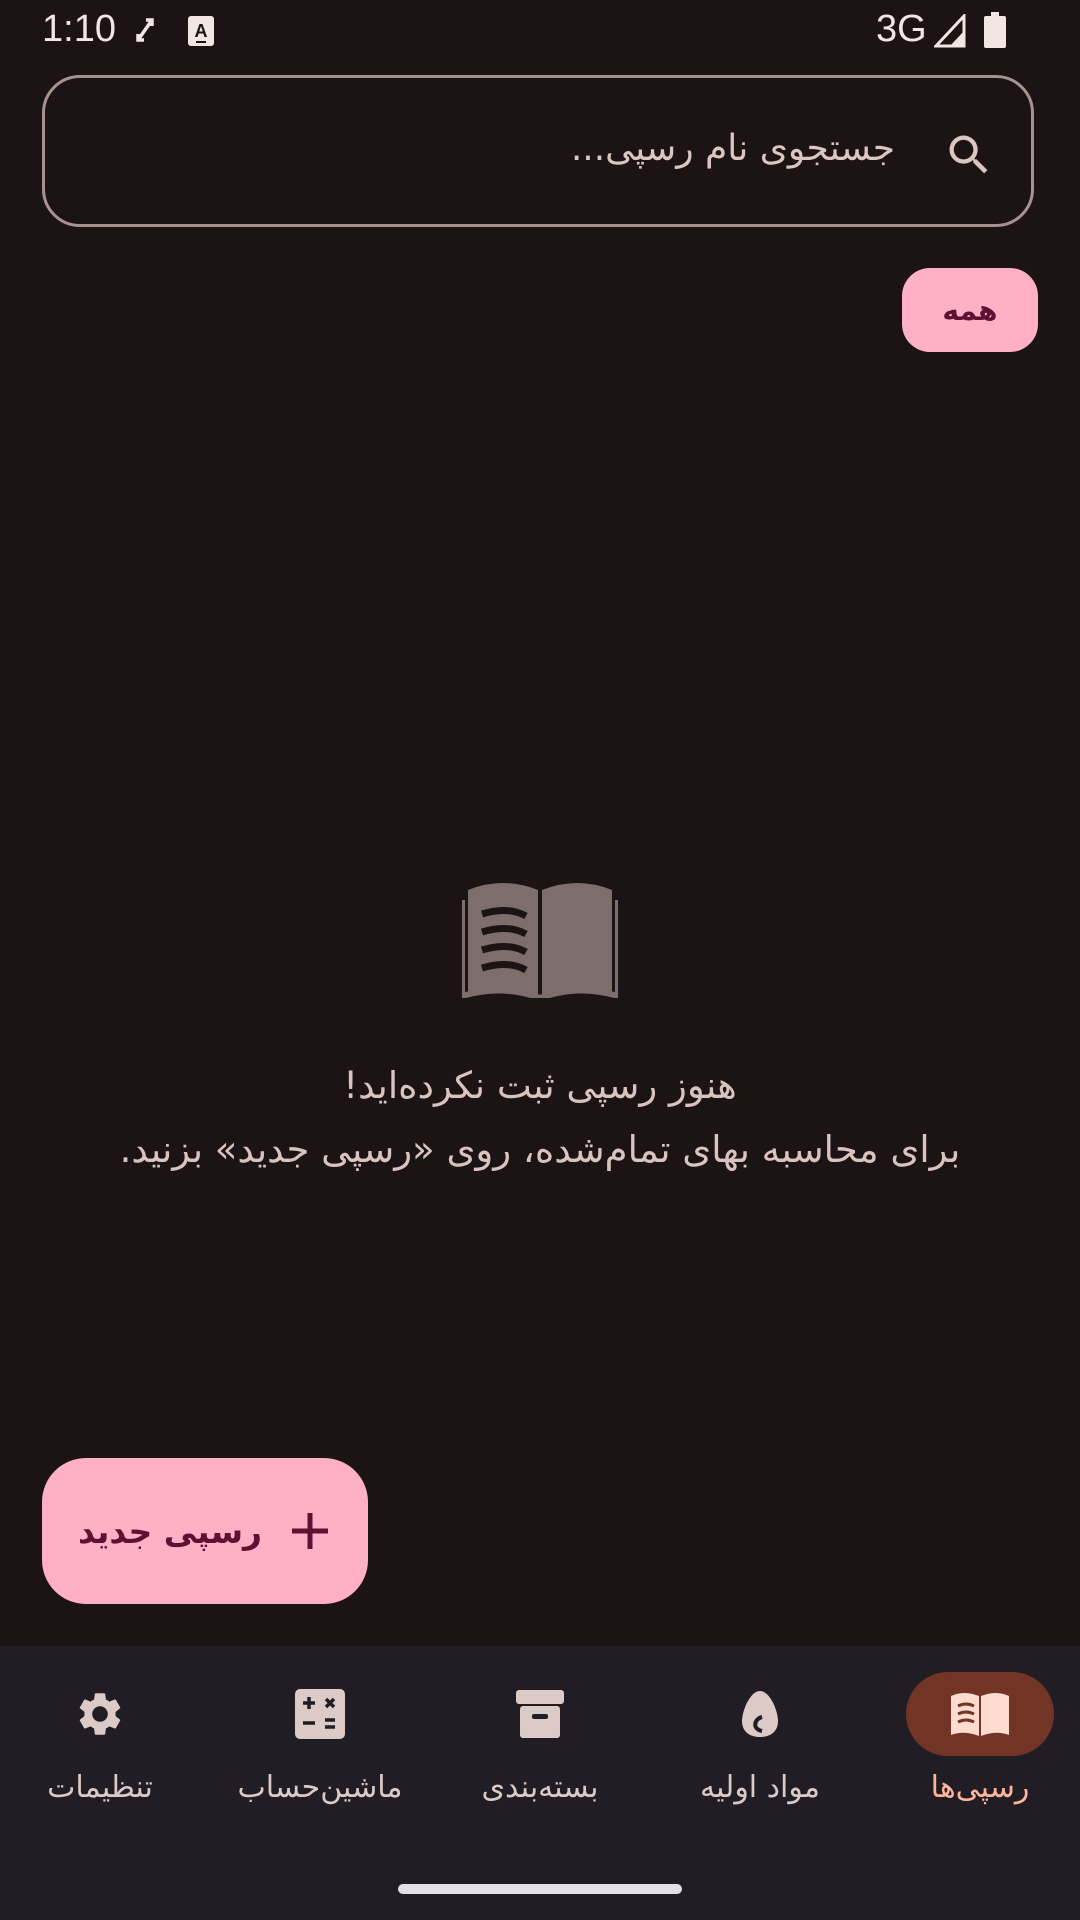 The height and width of the screenshot is (1920, 1080). I want to click on screen-rotate-icon, so click(145, 30).